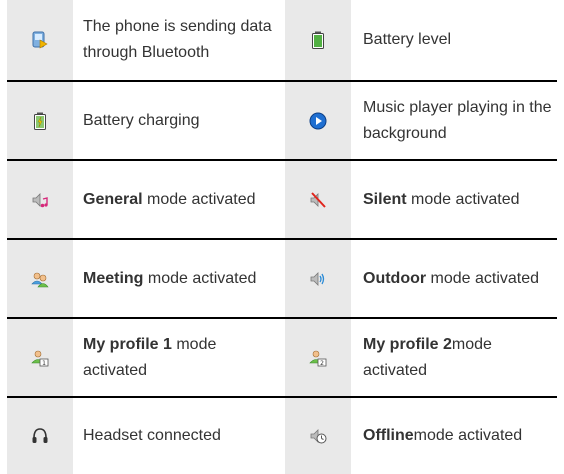 This screenshot has height=474, width=564. Describe the element at coordinates (318, 436) in the screenshot. I see `offline-mode-icon` at that location.